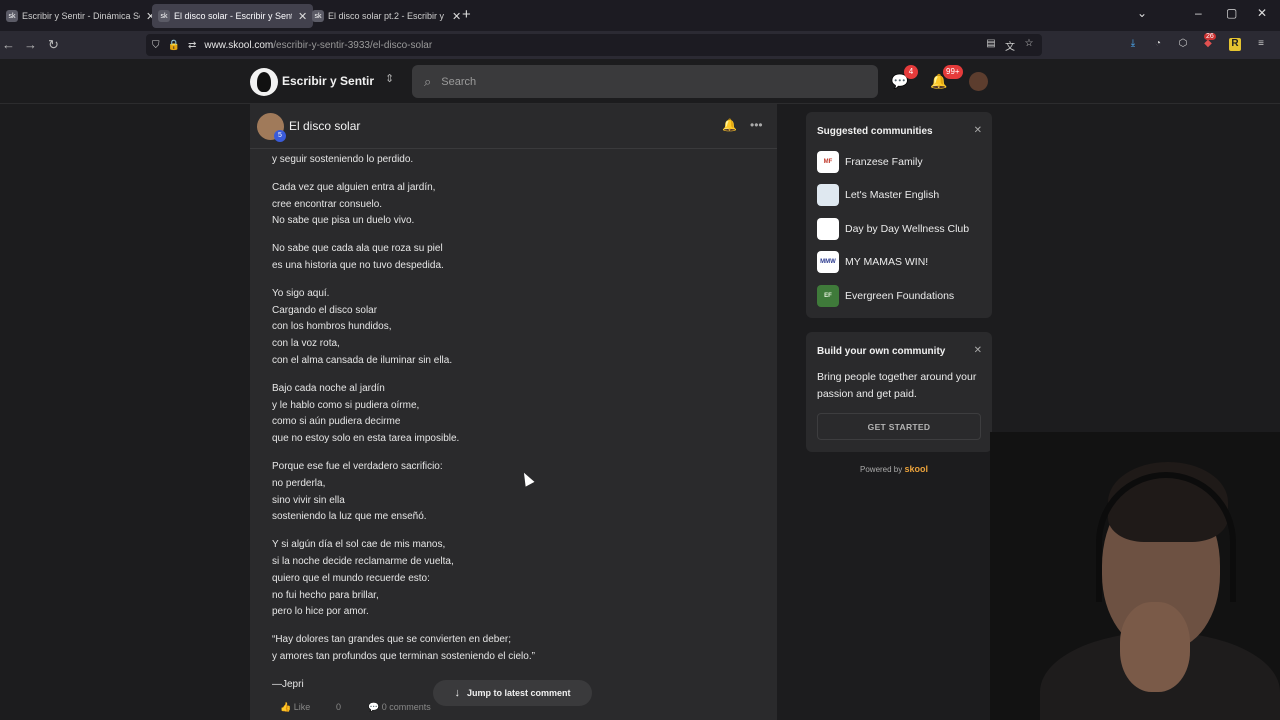  Describe the element at coordinates (1198, 13) in the screenshot. I see `minimize-icon: –` at that location.